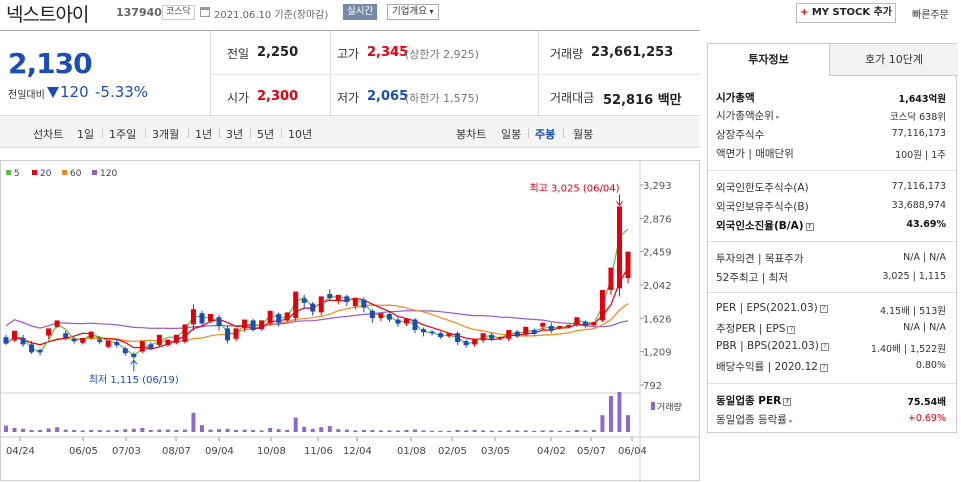 The width and height of the screenshot is (961, 482). I want to click on period-tab-10year: 10년, so click(300, 134).